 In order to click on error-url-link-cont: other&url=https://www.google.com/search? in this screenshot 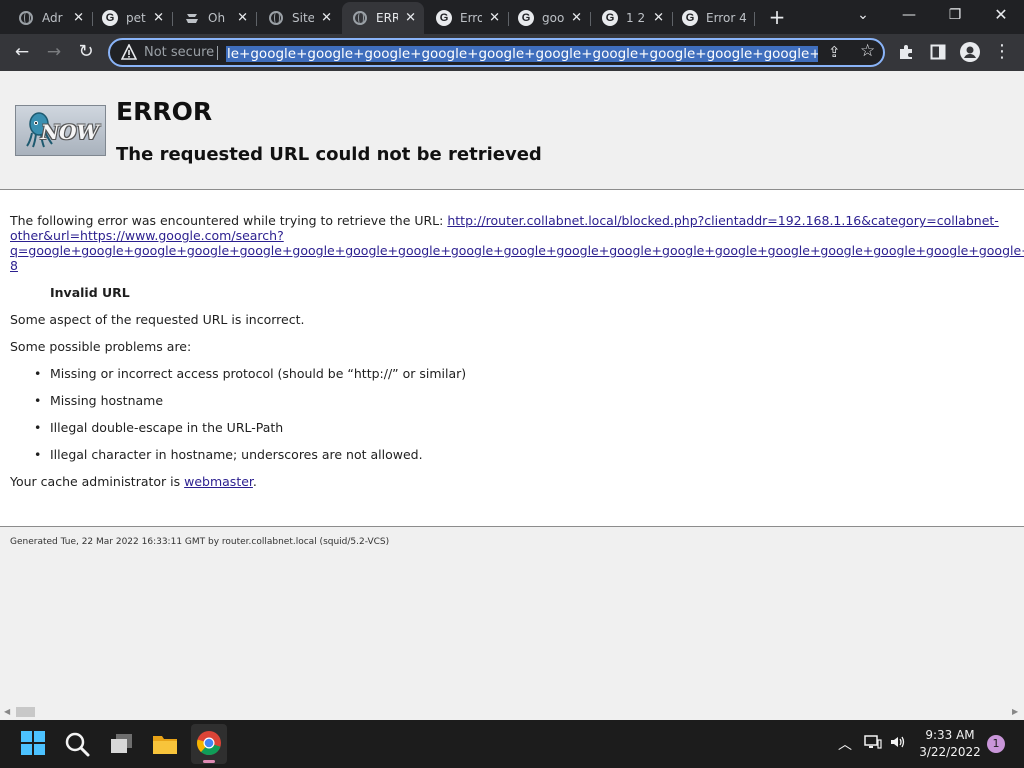, I will do `click(147, 235)`.